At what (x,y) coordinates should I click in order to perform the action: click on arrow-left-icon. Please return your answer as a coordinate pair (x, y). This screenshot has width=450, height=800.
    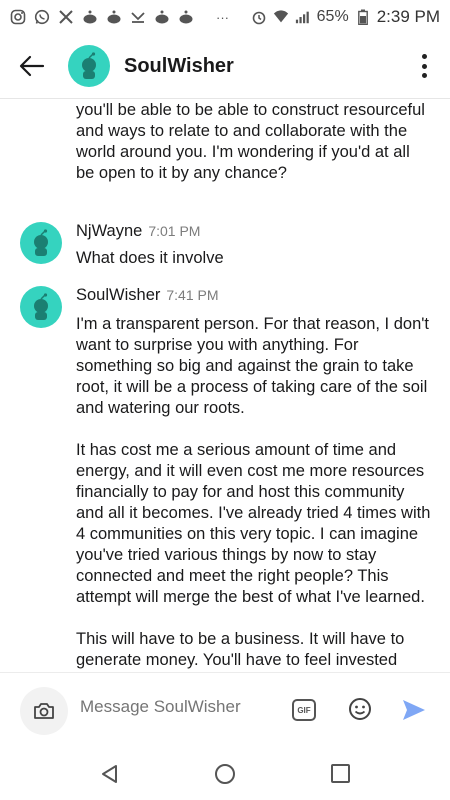
    Looking at the image, I should click on (32, 66).